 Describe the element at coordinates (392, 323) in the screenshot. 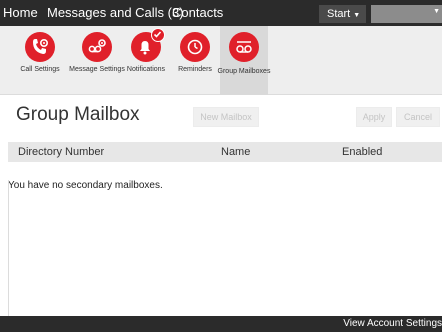

I see `view-account-settings-link: View Account Settings` at that location.